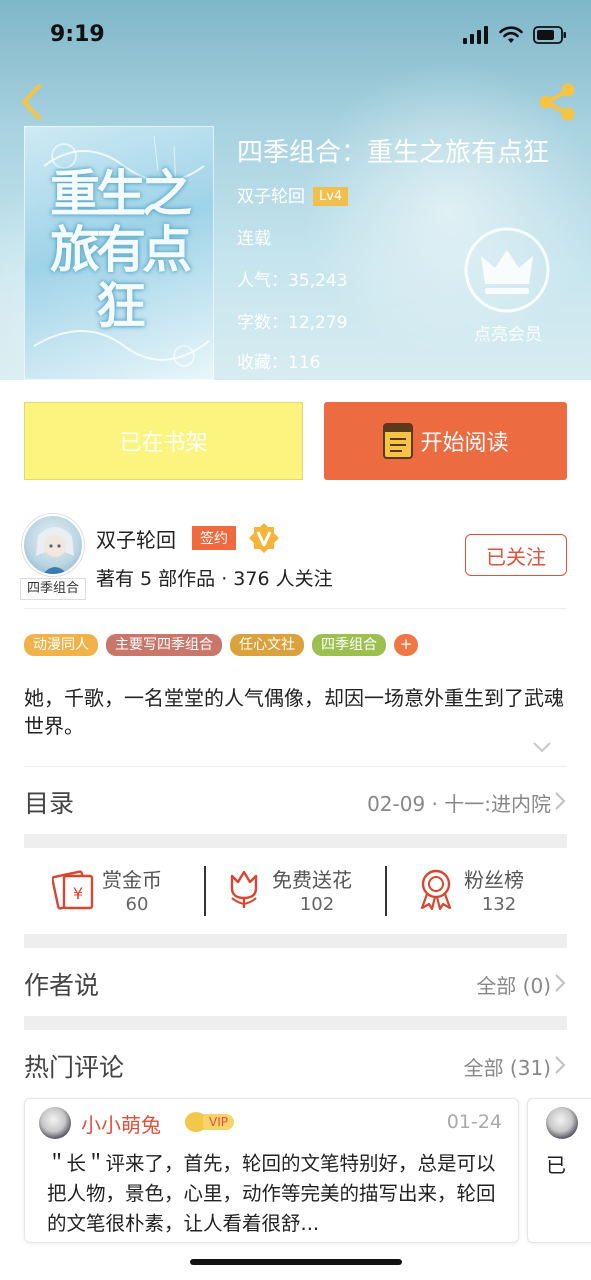  I want to click on commenter-name: 小小萌兔, so click(121, 1123).